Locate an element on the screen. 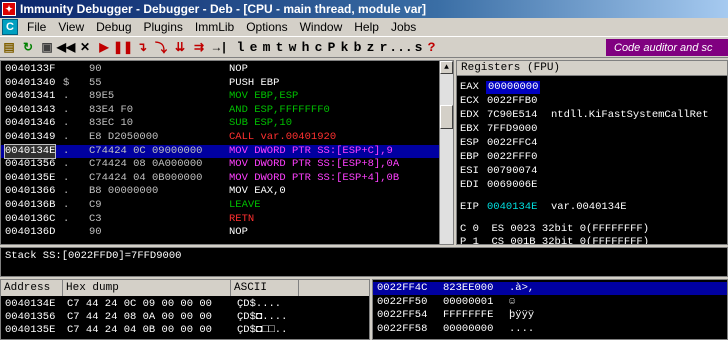 This screenshot has width=728, height=340. toolbar-handles-button: h is located at coordinates (305, 47).